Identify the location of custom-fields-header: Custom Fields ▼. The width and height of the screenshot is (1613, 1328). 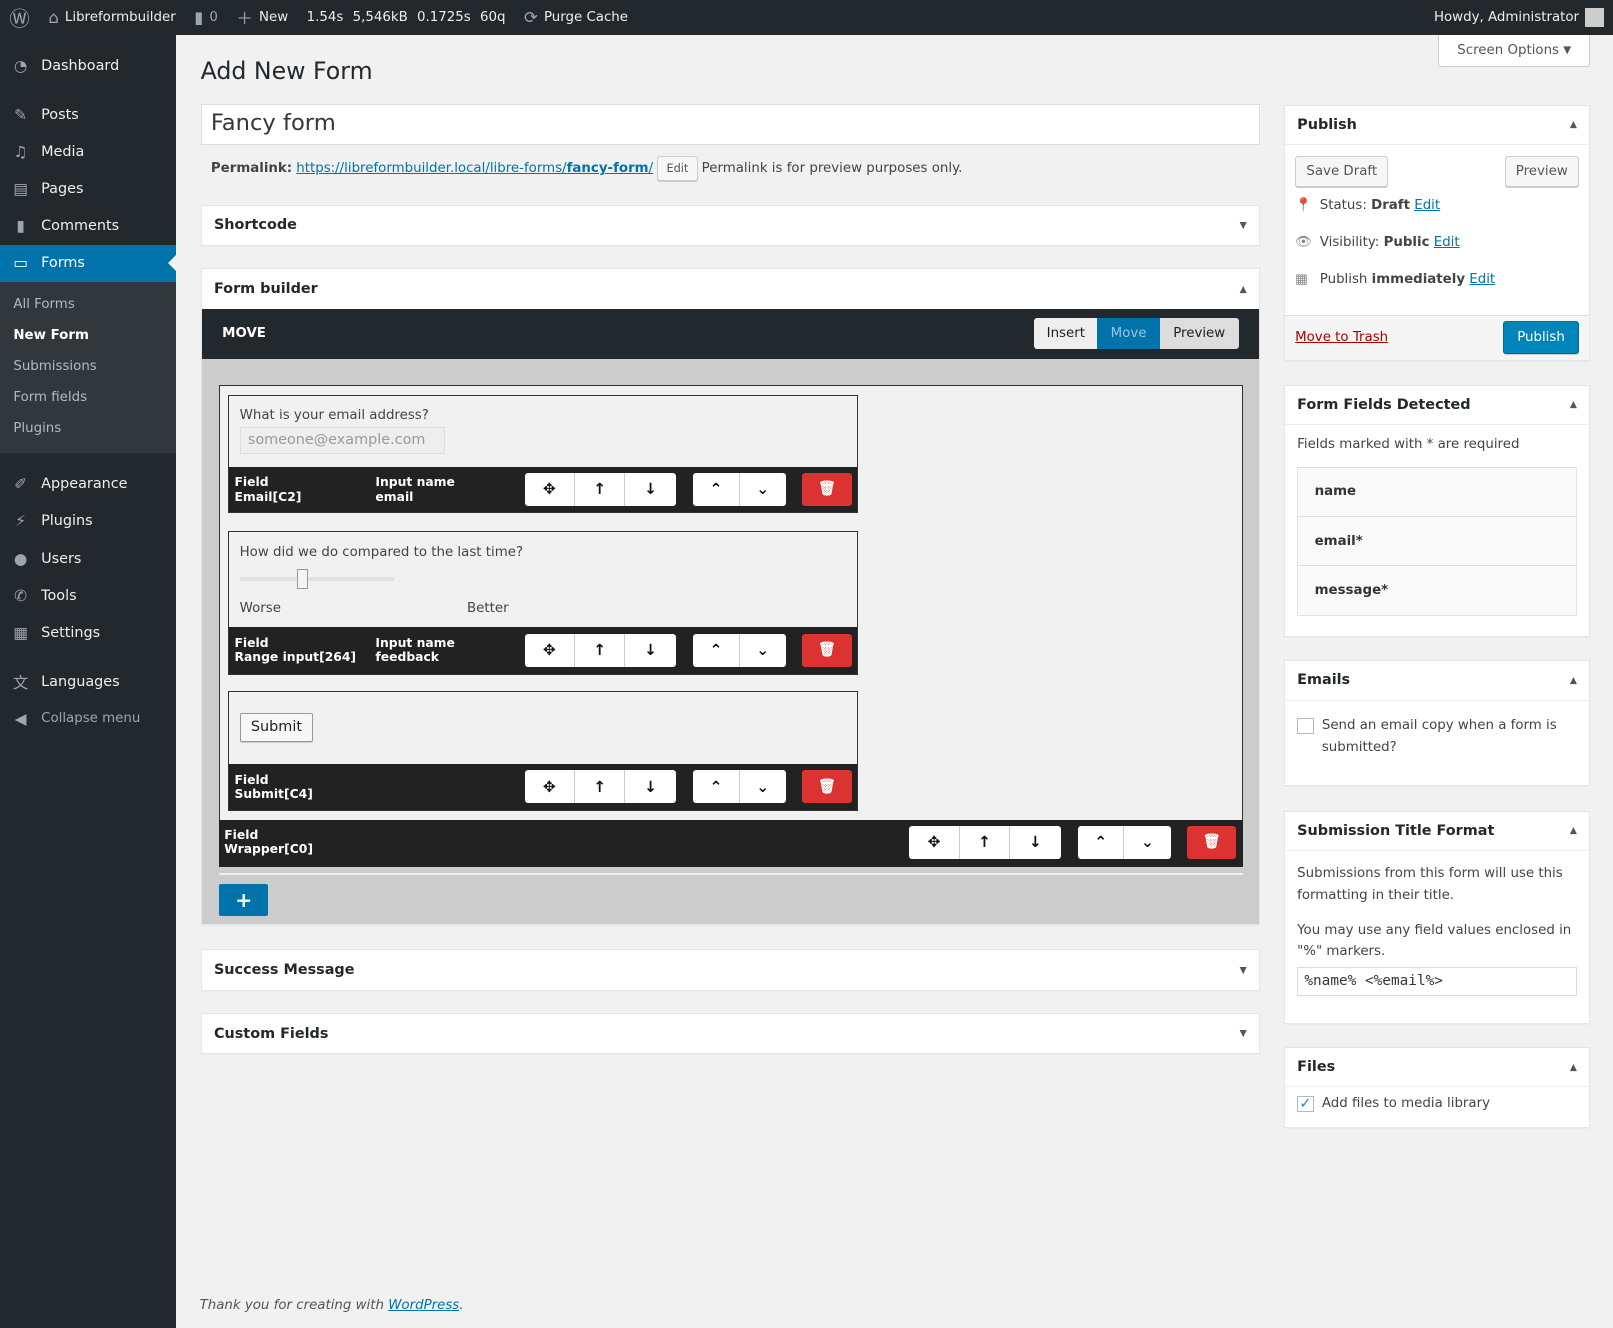
(731, 1033).